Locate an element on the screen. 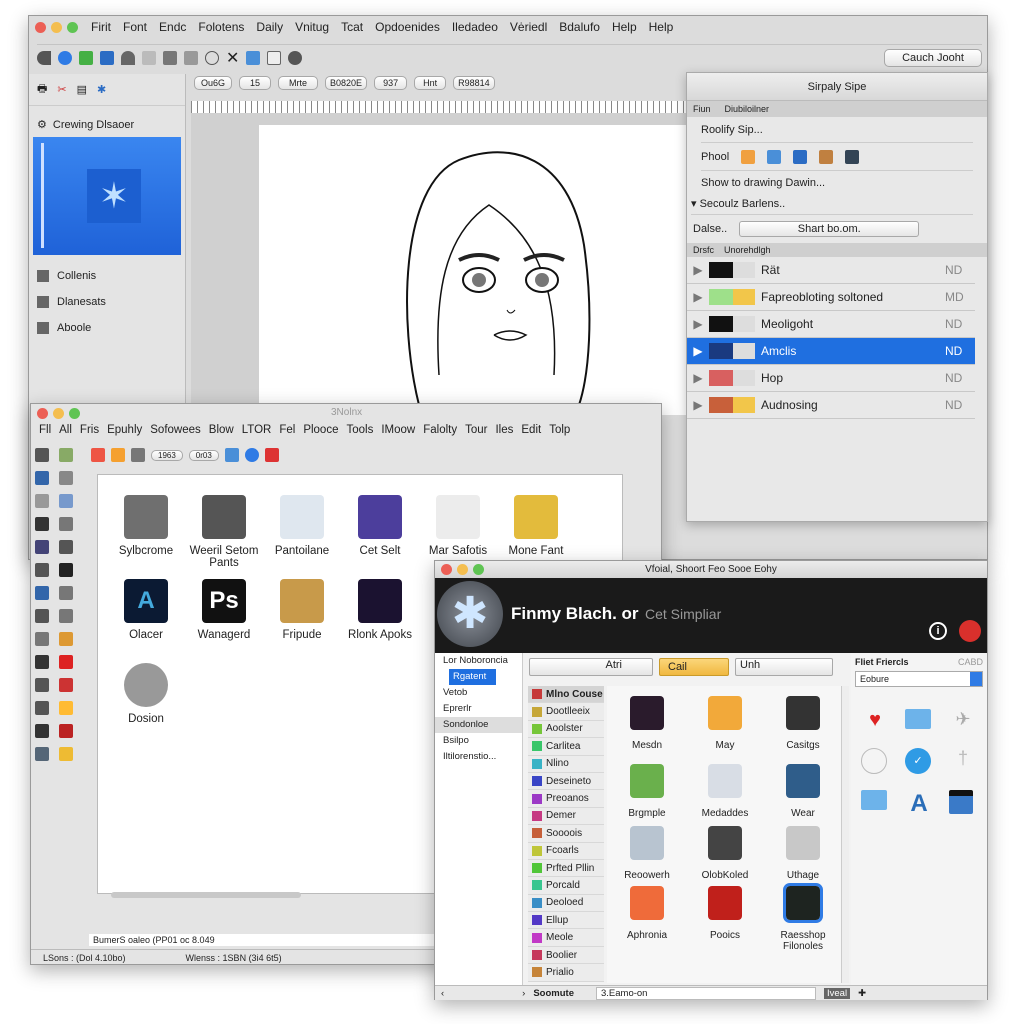  category-item: Nlino is located at coordinates (566, 764).